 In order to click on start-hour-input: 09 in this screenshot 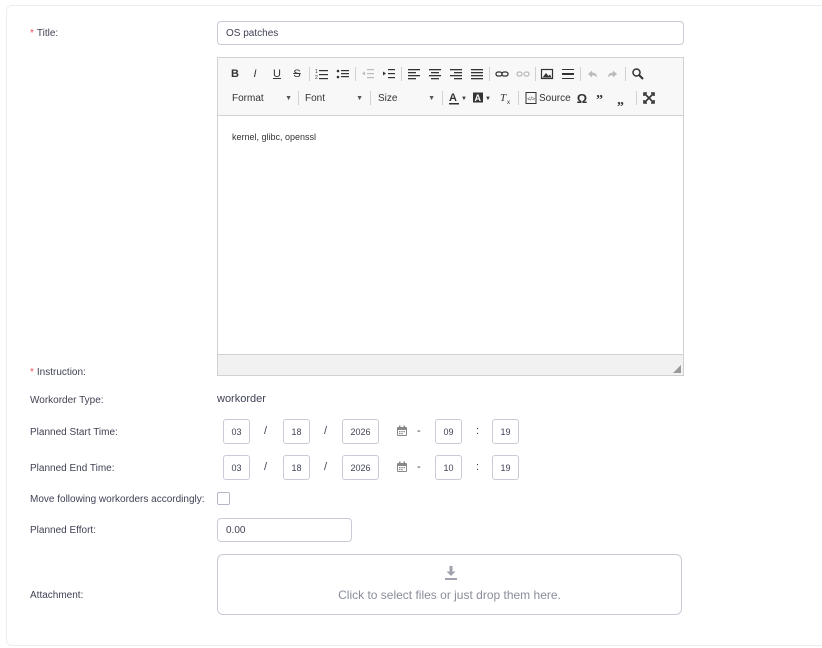, I will do `click(448, 431)`.